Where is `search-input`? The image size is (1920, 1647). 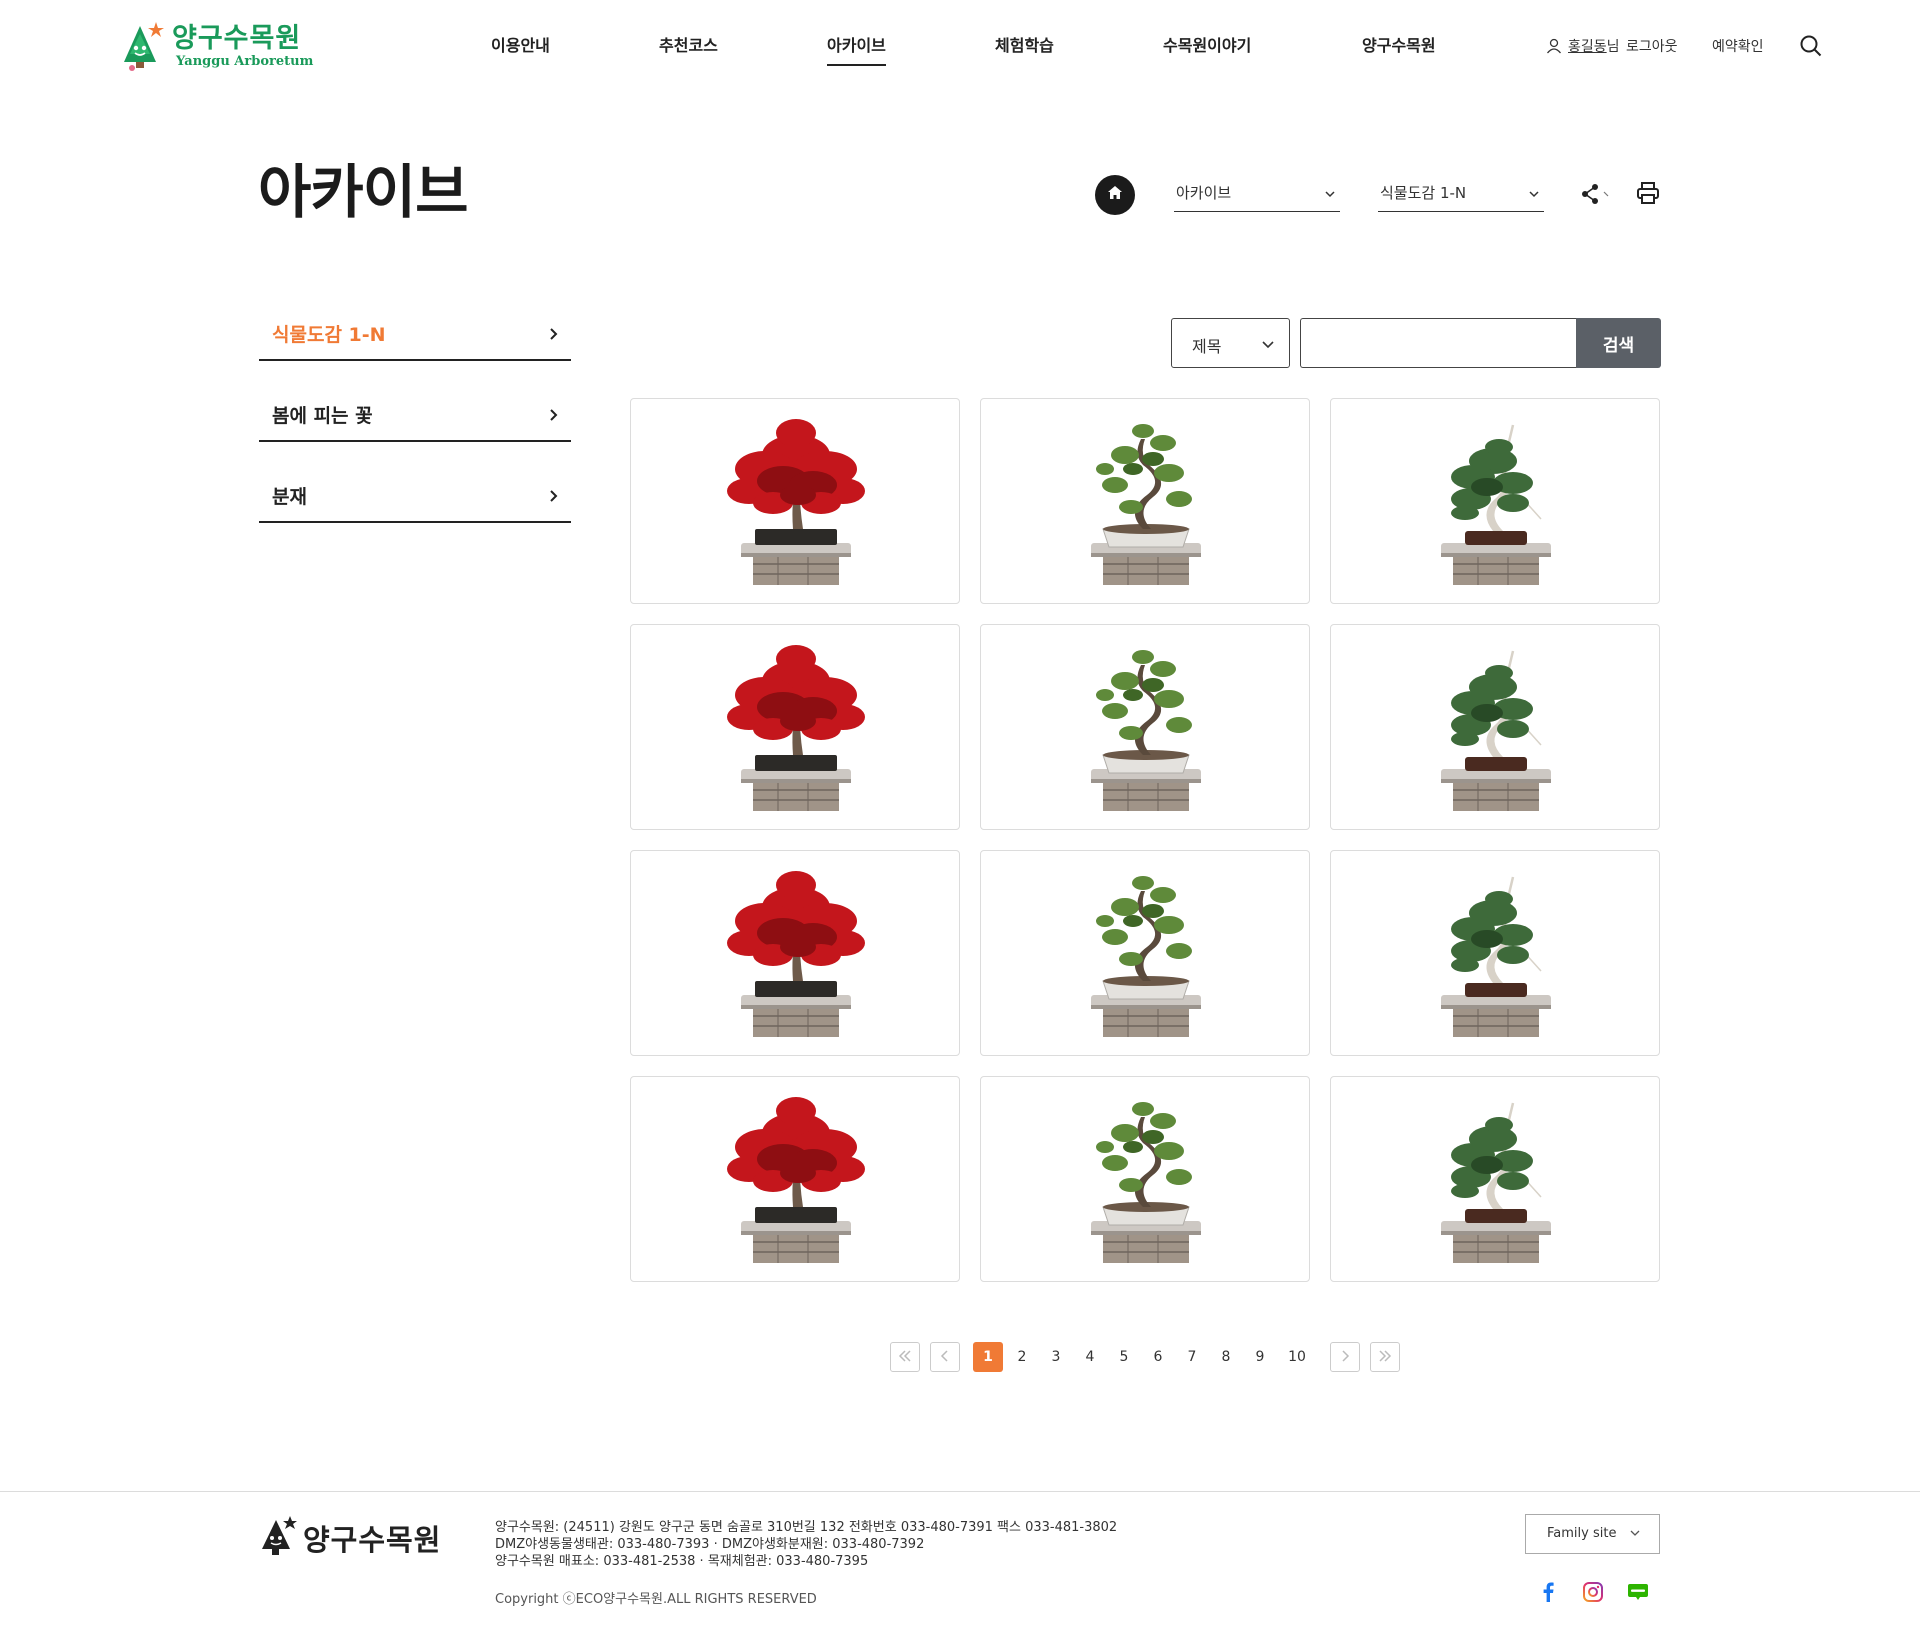
search-input is located at coordinates (1438, 343).